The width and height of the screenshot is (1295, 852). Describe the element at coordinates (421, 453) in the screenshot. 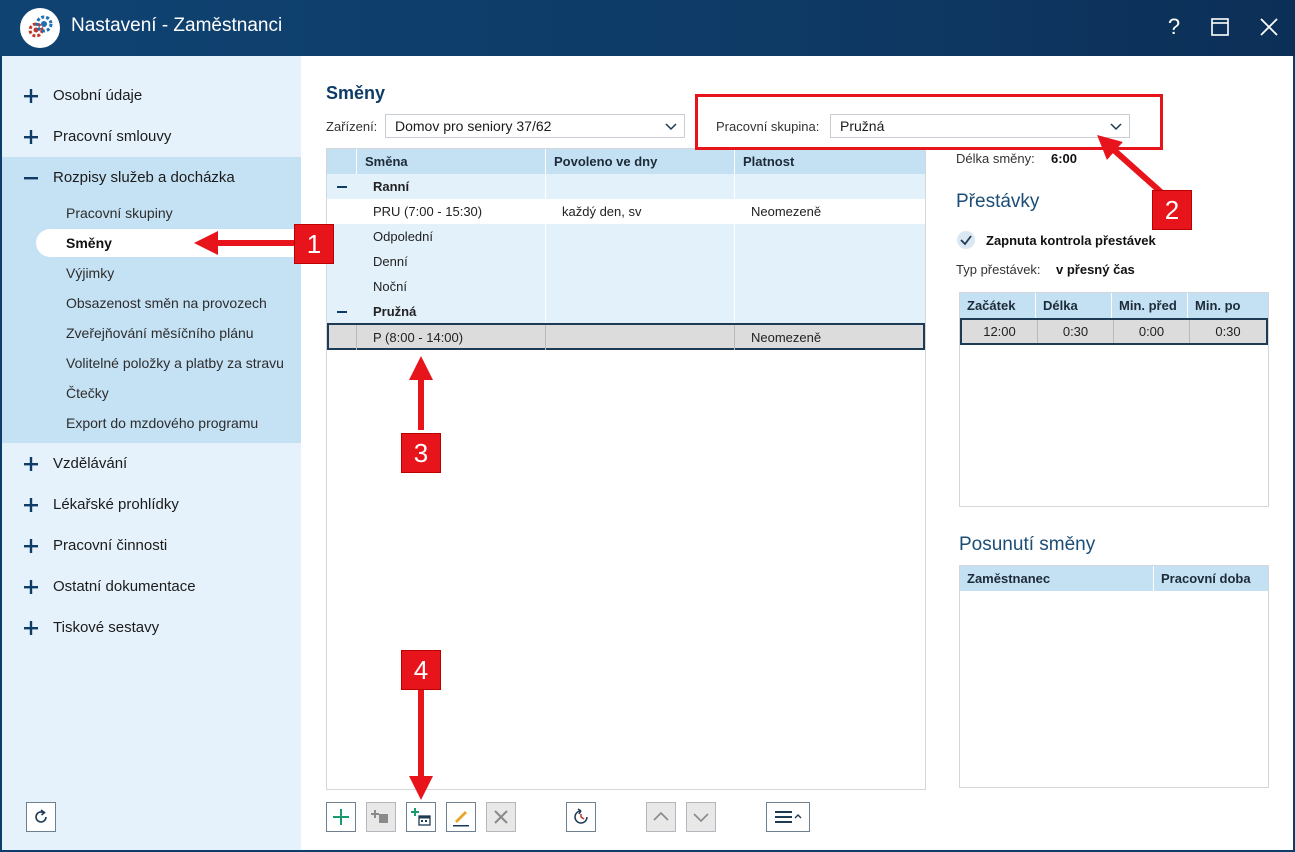

I see `annotation-badge-3: 3` at that location.